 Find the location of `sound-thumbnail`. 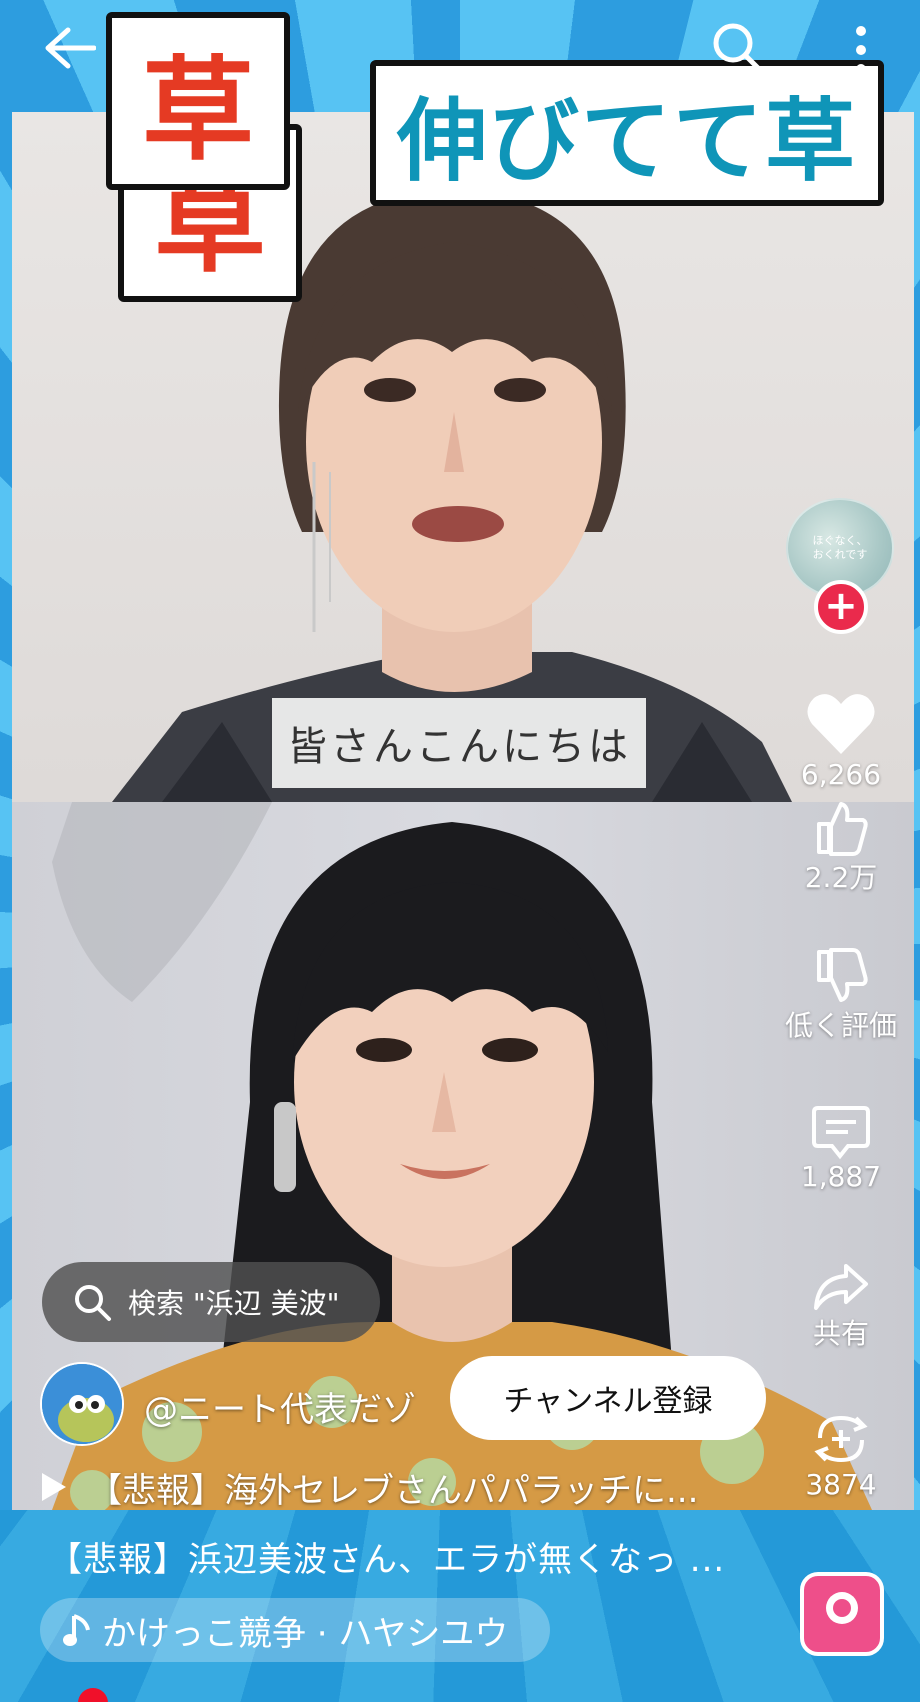

sound-thumbnail is located at coordinates (842, 1614).